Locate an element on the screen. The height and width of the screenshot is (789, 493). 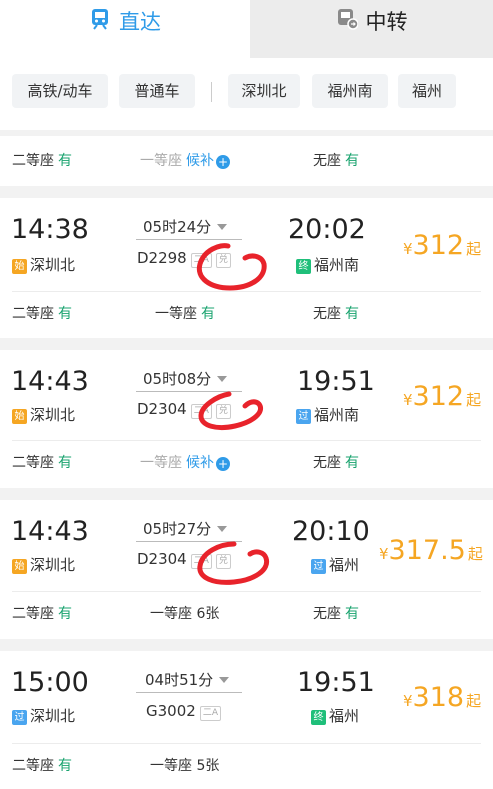
ticket-count: 6张 is located at coordinates (208, 614).